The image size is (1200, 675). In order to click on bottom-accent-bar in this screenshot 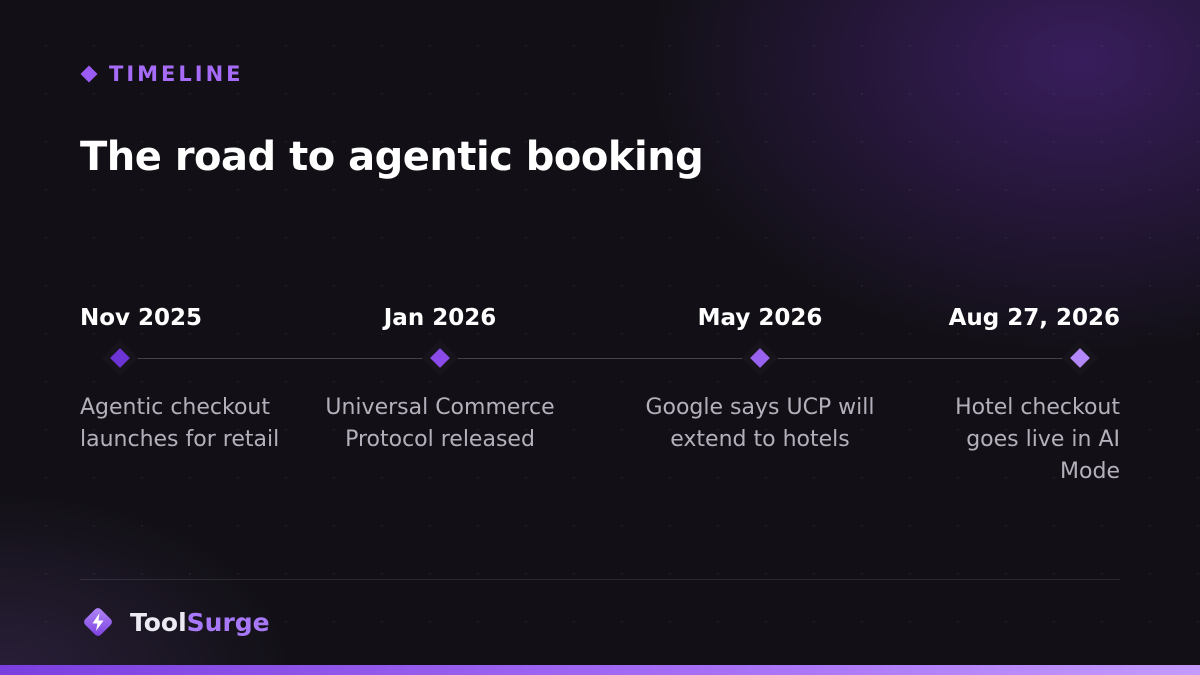, I will do `click(600, 670)`.